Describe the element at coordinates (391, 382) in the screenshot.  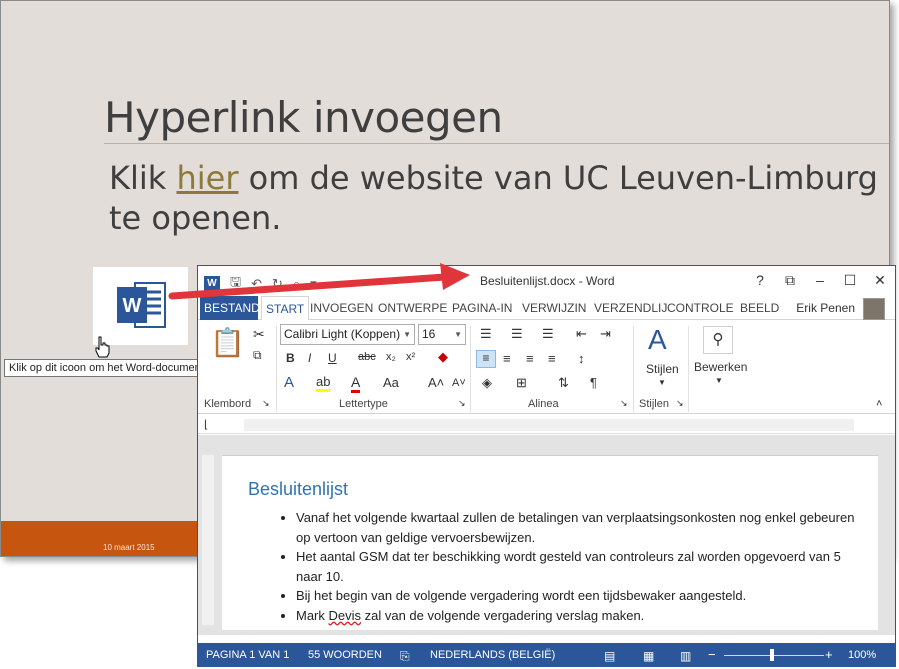
I see `change-case-button: Aa` at that location.